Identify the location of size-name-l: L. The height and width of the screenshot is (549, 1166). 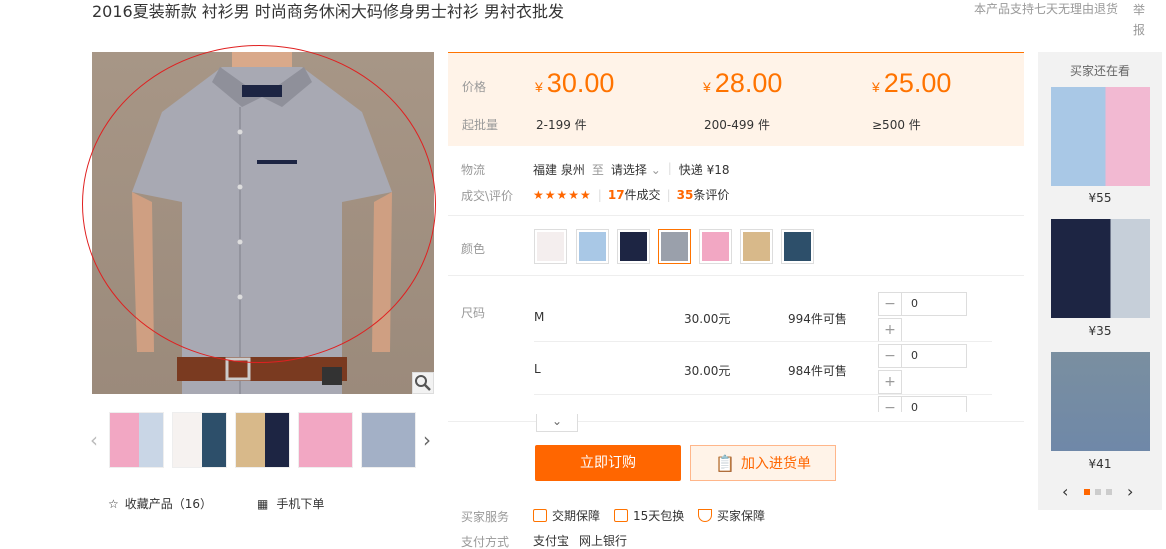
(537, 369).